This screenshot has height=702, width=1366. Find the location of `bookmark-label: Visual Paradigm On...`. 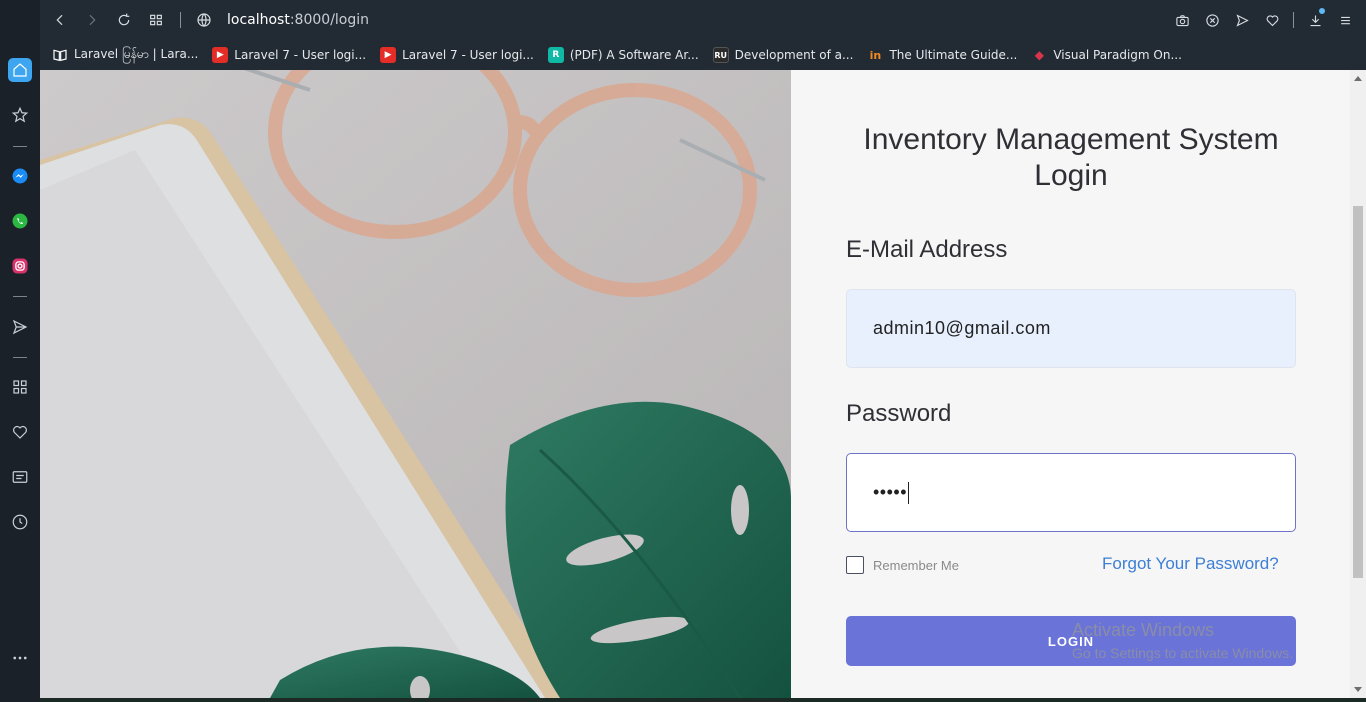

bookmark-label: Visual Paradigm On... is located at coordinates (1117, 55).